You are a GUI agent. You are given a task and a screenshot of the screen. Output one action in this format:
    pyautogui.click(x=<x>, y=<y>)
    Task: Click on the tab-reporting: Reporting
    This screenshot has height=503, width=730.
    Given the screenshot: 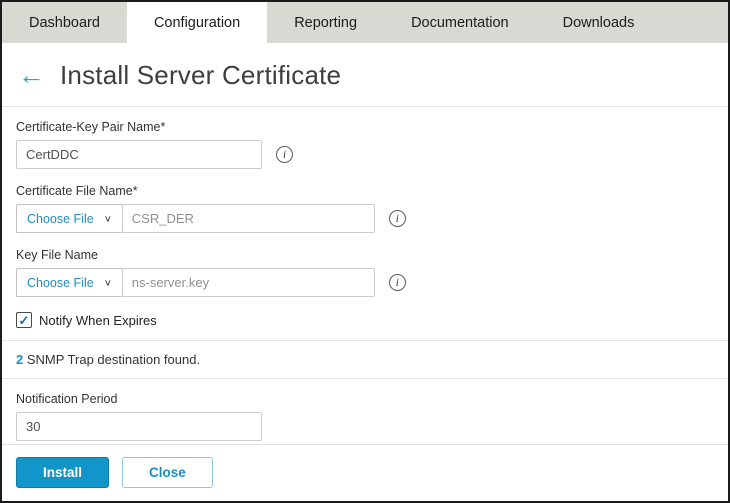 What is the action you would take?
    pyautogui.click(x=325, y=22)
    